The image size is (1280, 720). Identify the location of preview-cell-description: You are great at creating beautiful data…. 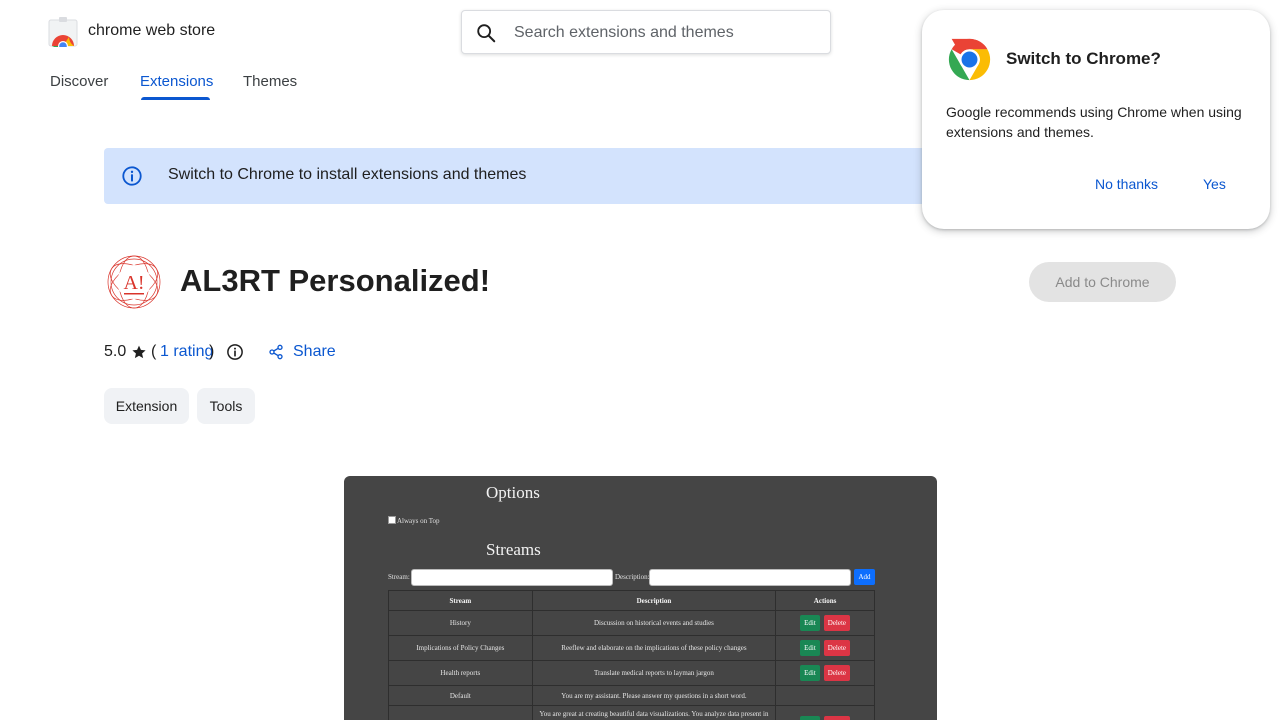
(654, 712).